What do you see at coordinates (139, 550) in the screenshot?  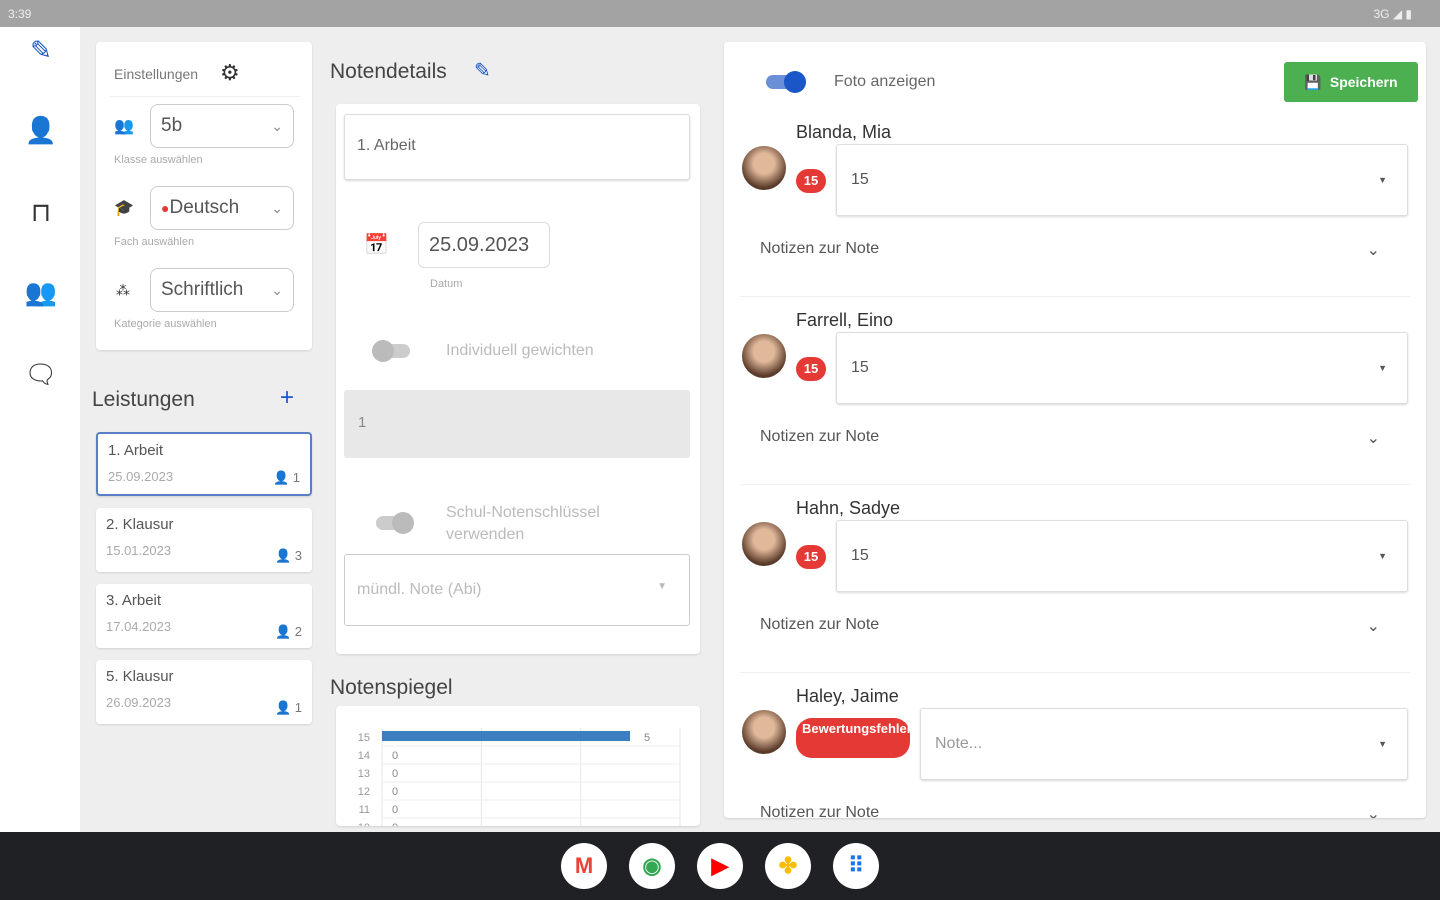 I see `leistung-date: 15.01.2023` at bounding box center [139, 550].